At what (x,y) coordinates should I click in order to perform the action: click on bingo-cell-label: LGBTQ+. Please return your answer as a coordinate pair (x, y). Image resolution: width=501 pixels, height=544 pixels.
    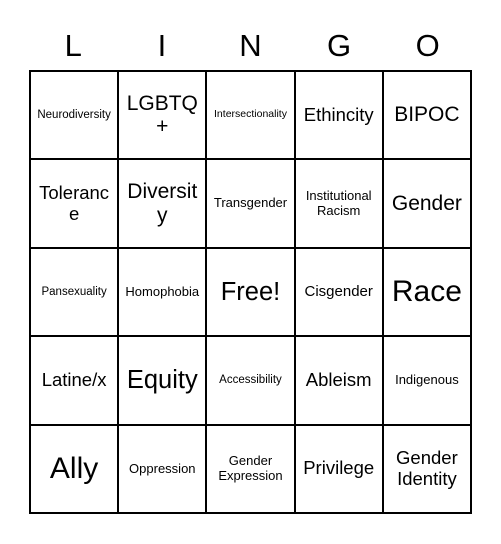
    Looking at the image, I should click on (162, 115).